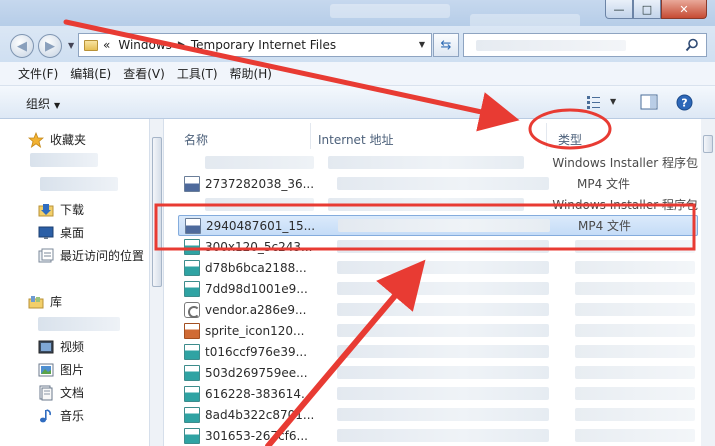 Image resolution: width=715 pixels, height=446 pixels. What do you see at coordinates (45, 415) in the screenshot?
I see `music-icon` at bounding box center [45, 415].